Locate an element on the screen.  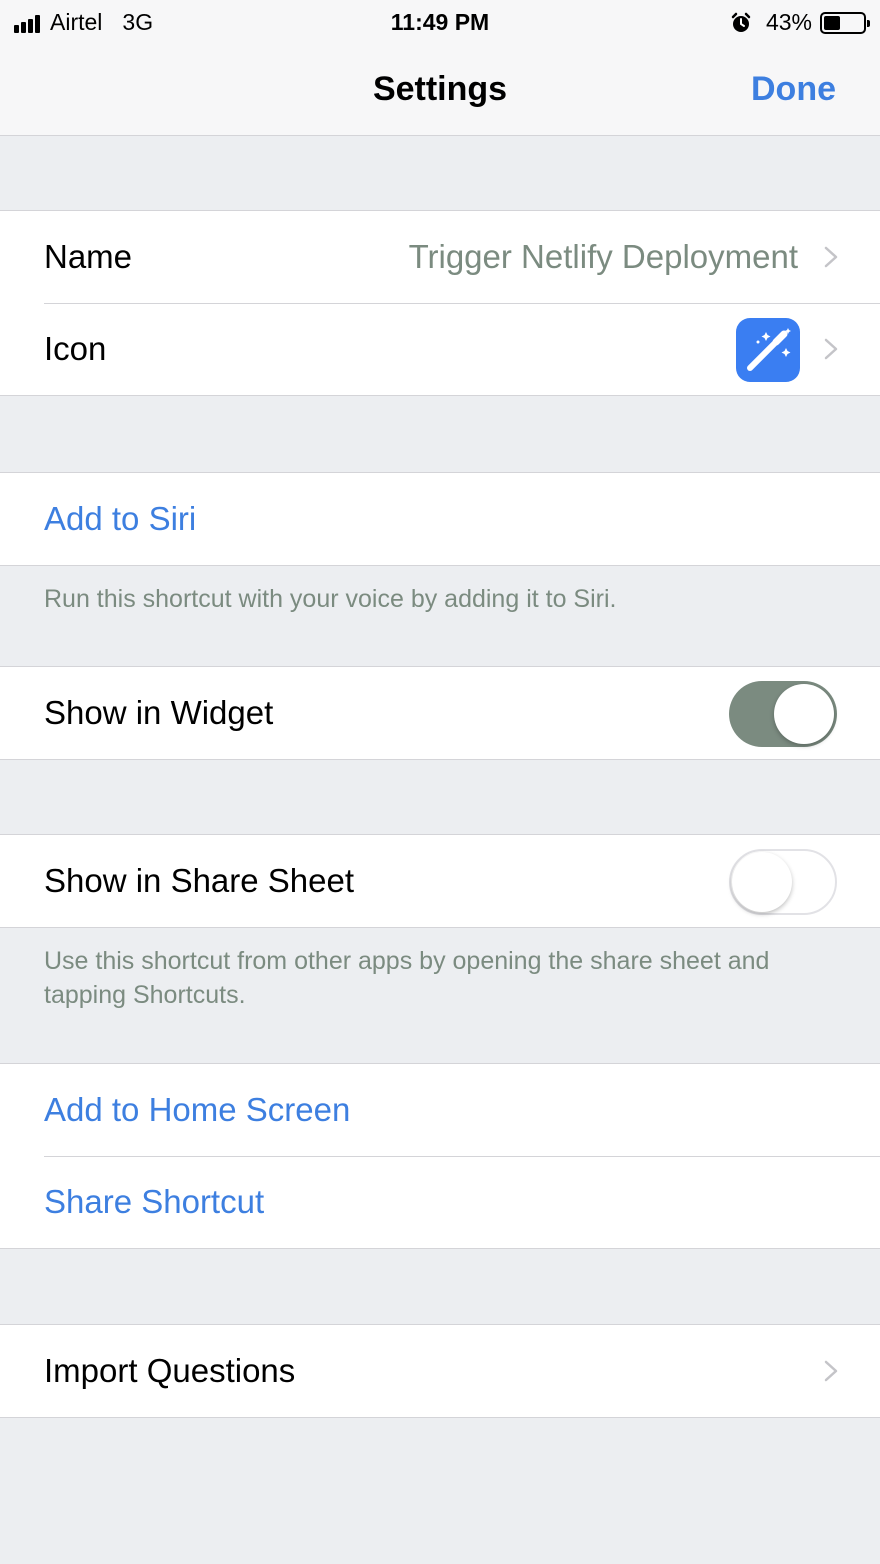
battery-icon is located at coordinates (845, 22).